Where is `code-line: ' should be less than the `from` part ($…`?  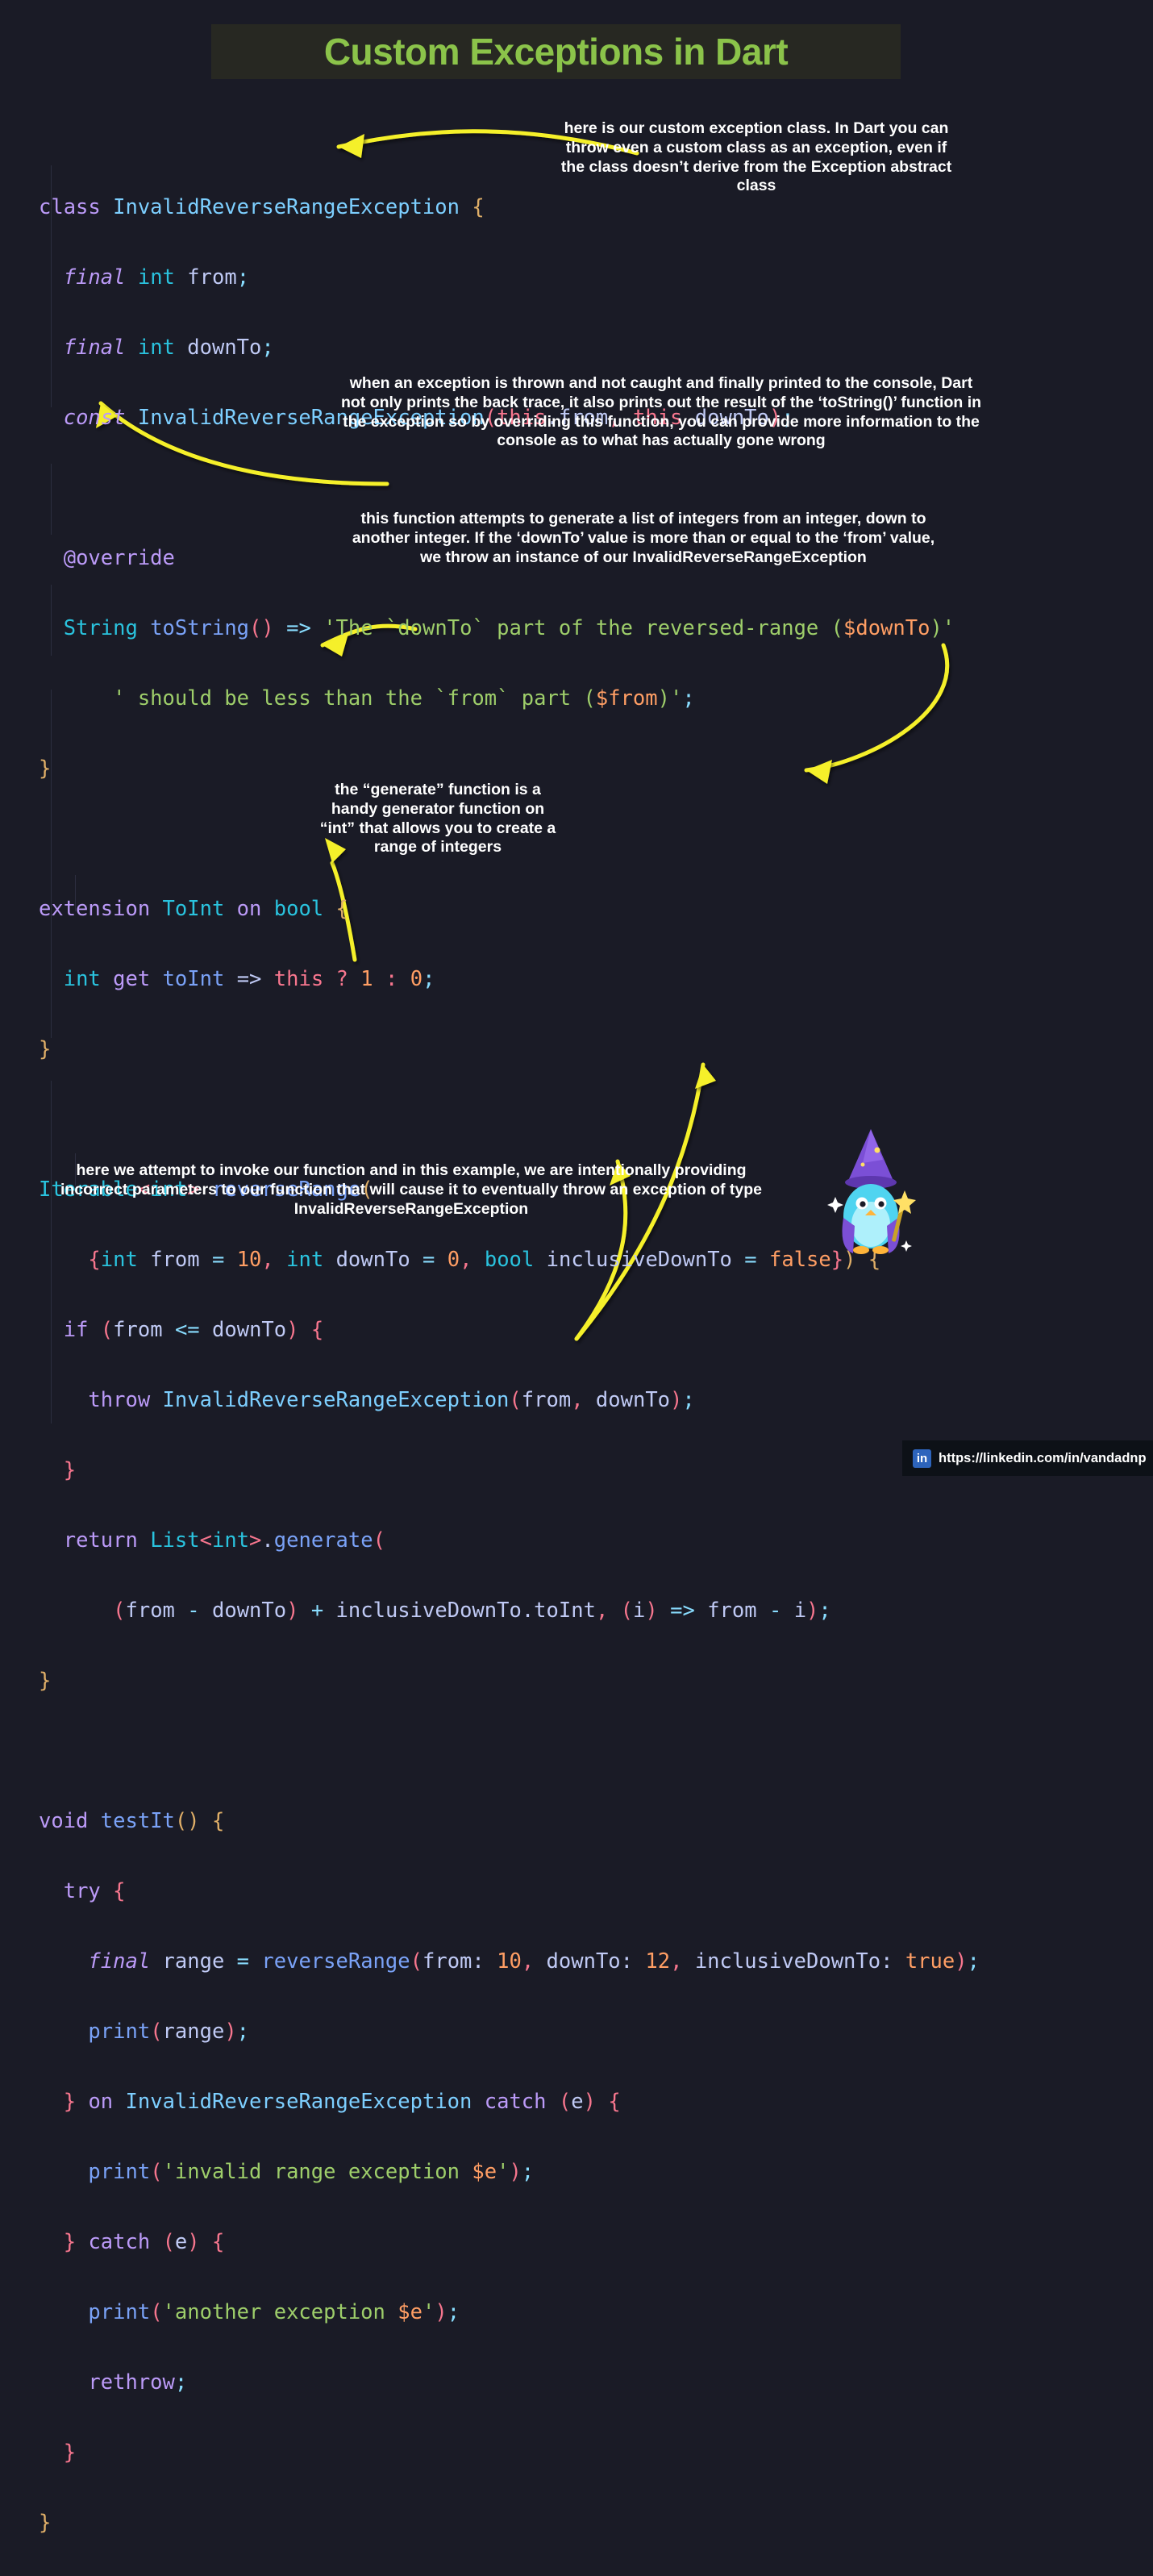
code-line: ' should be less than the `from` part ($… is located at coordinates (404, 698).